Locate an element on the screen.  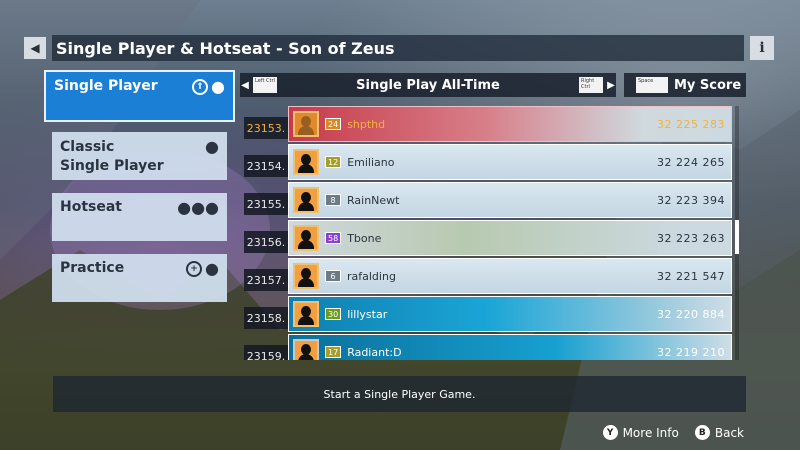
table-row: 23154. 12 Emiliano 32 224 265 is located at coordinates (488, 162).